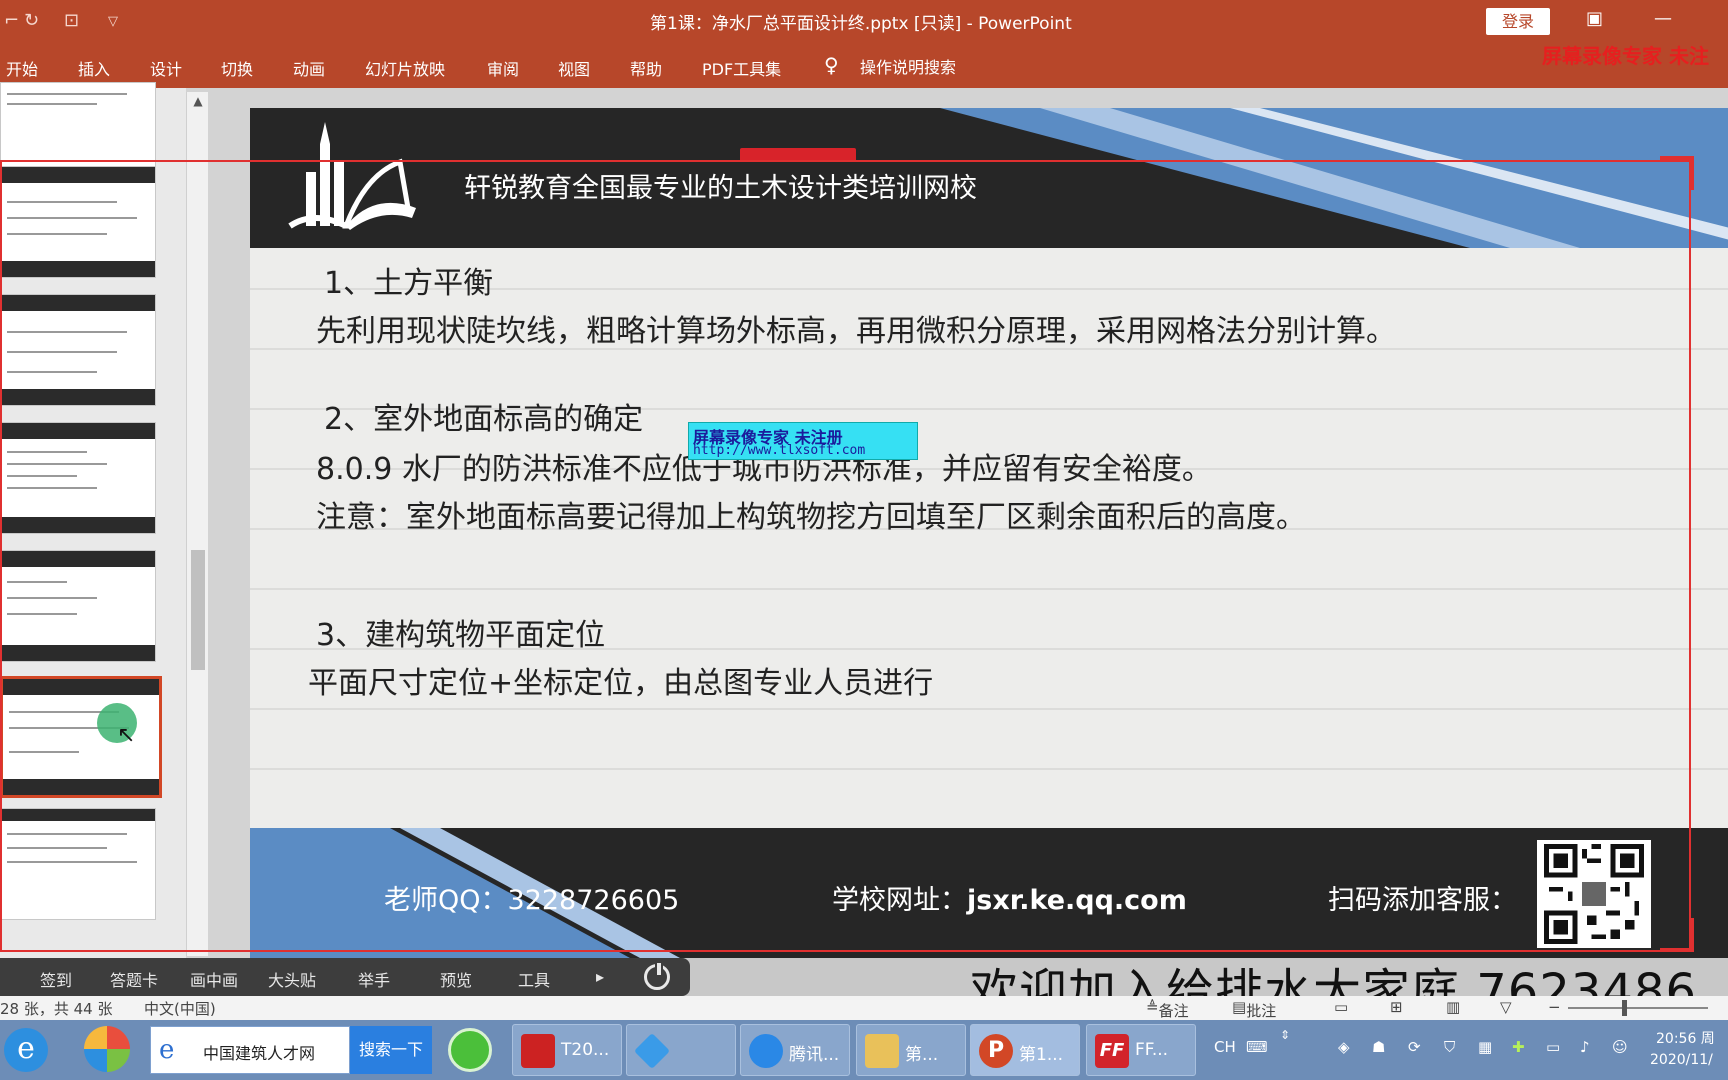 The width and height of the screenshot is (1728, 1080). I want to click on reading-view-icon: ▥, so click(1453, 1007).